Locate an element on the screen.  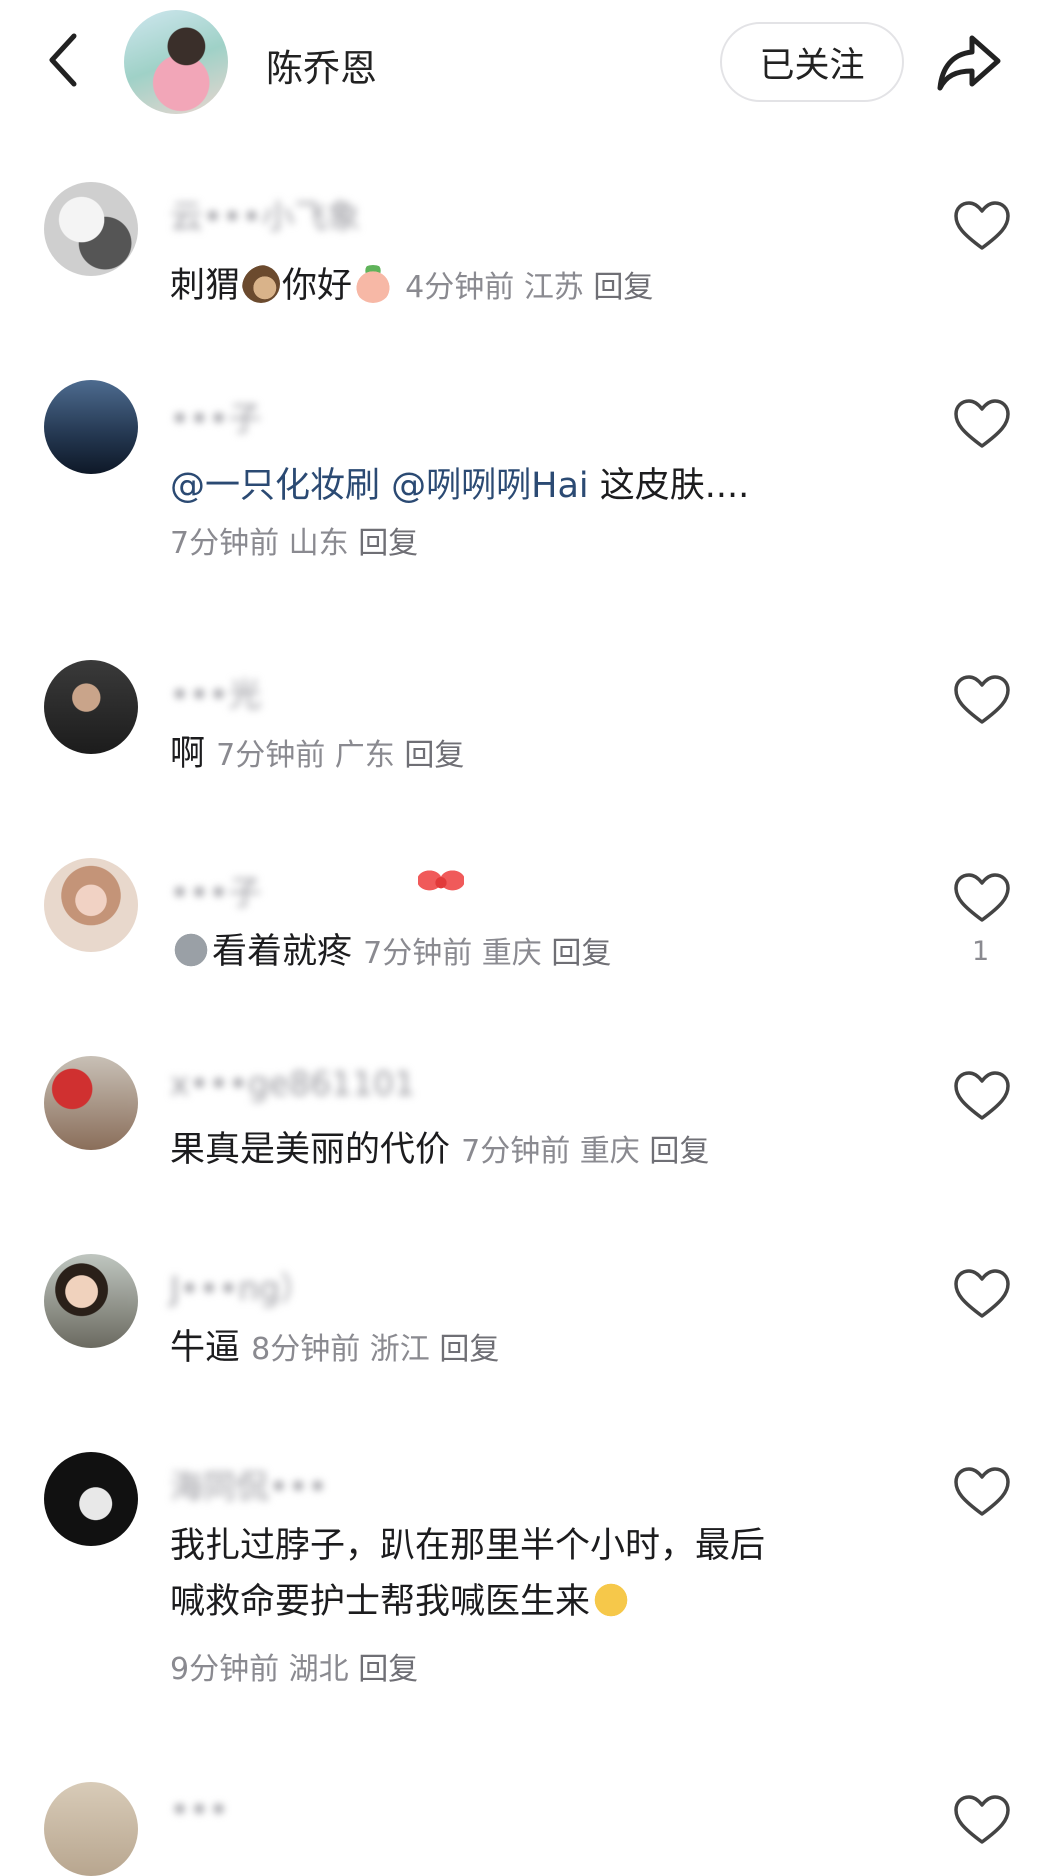
commenter-name: 海同侃••• is located at coordinates (248, 1484).